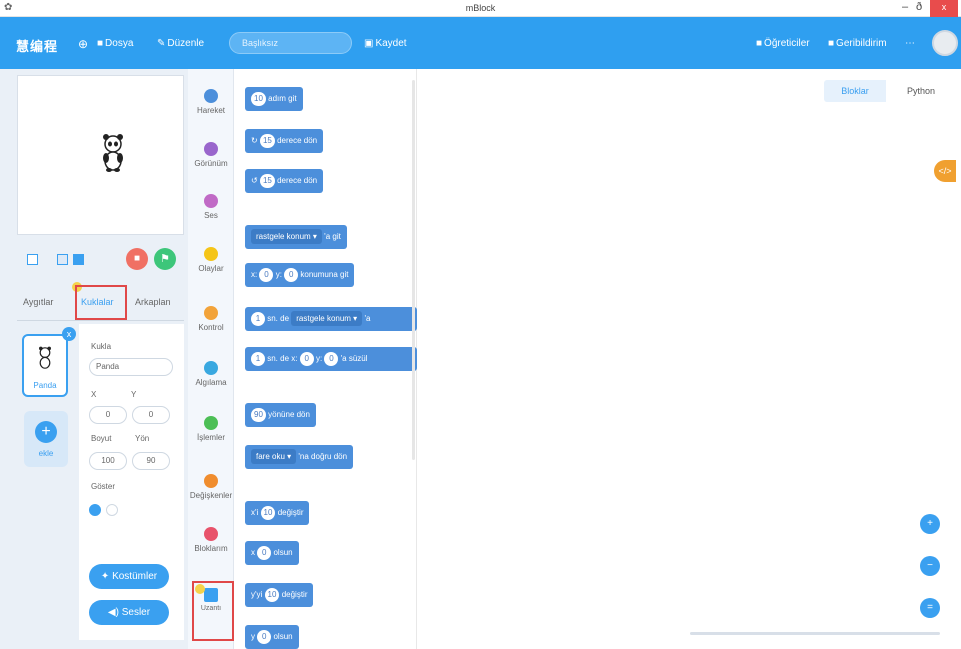 The height and width of the screenshot is (649, 961). I want to click on block-set-y: y 0 olsun, so click(272, 637).